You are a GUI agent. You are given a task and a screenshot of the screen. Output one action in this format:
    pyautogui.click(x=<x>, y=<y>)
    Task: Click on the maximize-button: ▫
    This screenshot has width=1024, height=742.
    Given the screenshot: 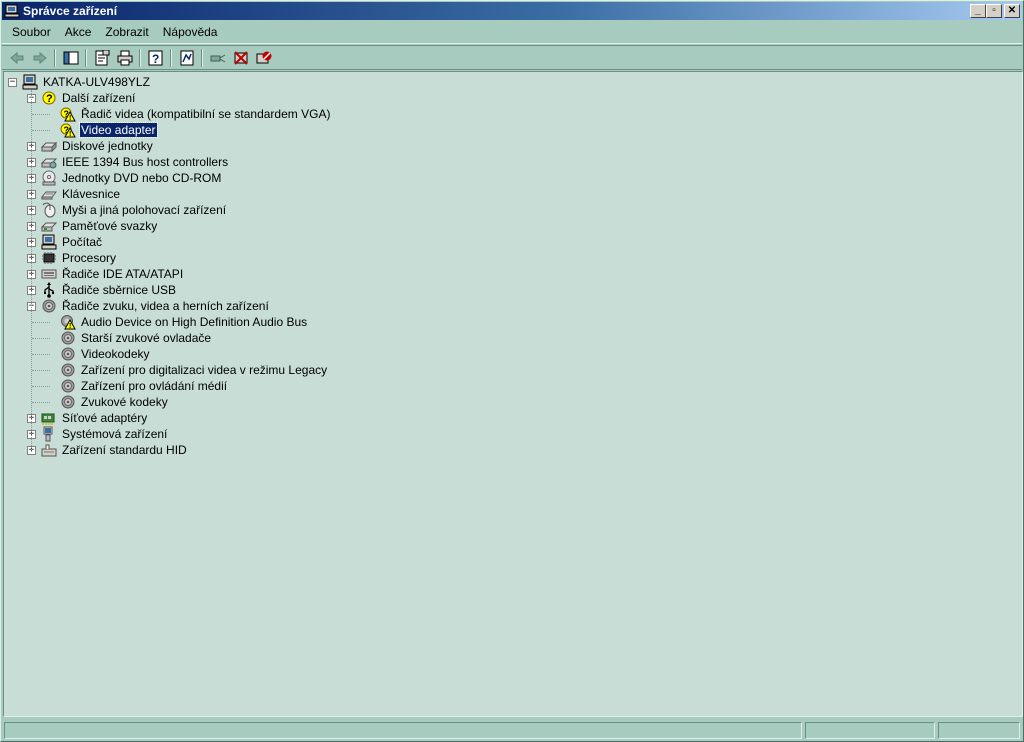 What is the action you would take?
    pyautogui.click(x=994, y=11)
    